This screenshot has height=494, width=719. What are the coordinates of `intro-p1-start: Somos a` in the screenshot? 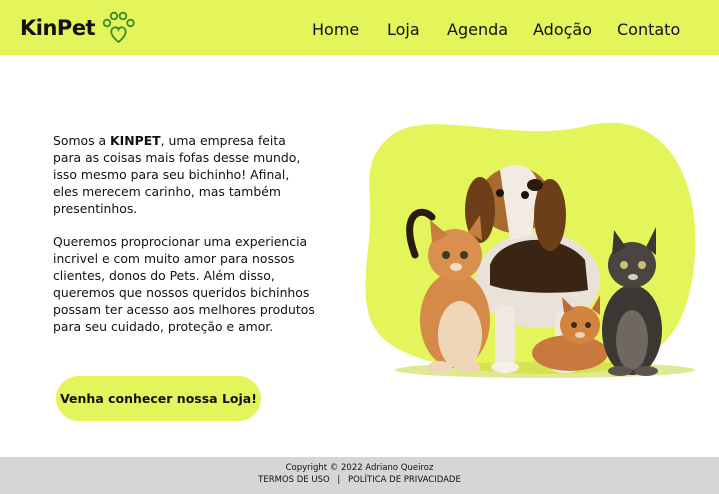 It's located at (82, 140).